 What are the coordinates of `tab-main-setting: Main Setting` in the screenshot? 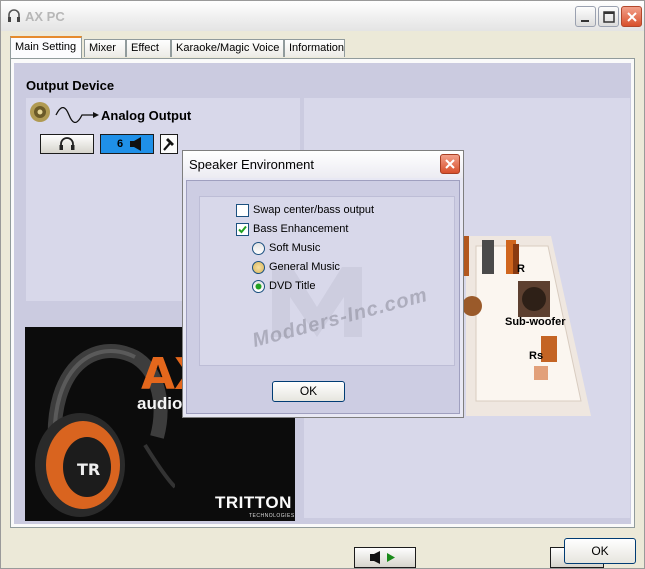 It's located at (46, 47).